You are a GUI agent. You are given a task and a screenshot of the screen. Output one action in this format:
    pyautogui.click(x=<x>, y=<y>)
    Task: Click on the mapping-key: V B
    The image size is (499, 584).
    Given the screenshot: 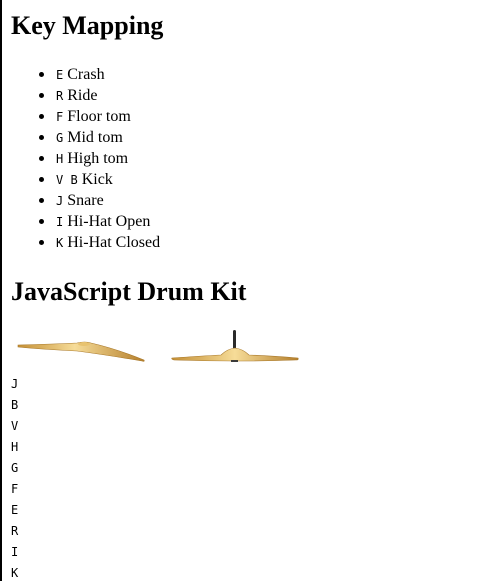 What is the action you would take?
    pyautogui.click(x=67, y=180)
    